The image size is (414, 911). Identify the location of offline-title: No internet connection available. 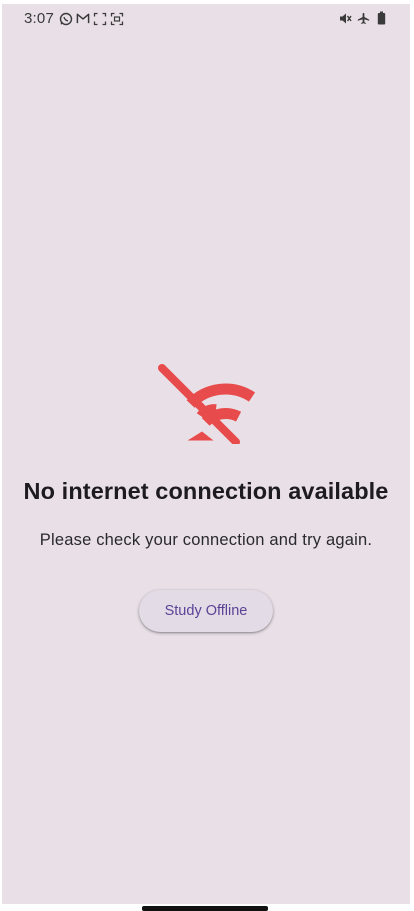
(206, 491).